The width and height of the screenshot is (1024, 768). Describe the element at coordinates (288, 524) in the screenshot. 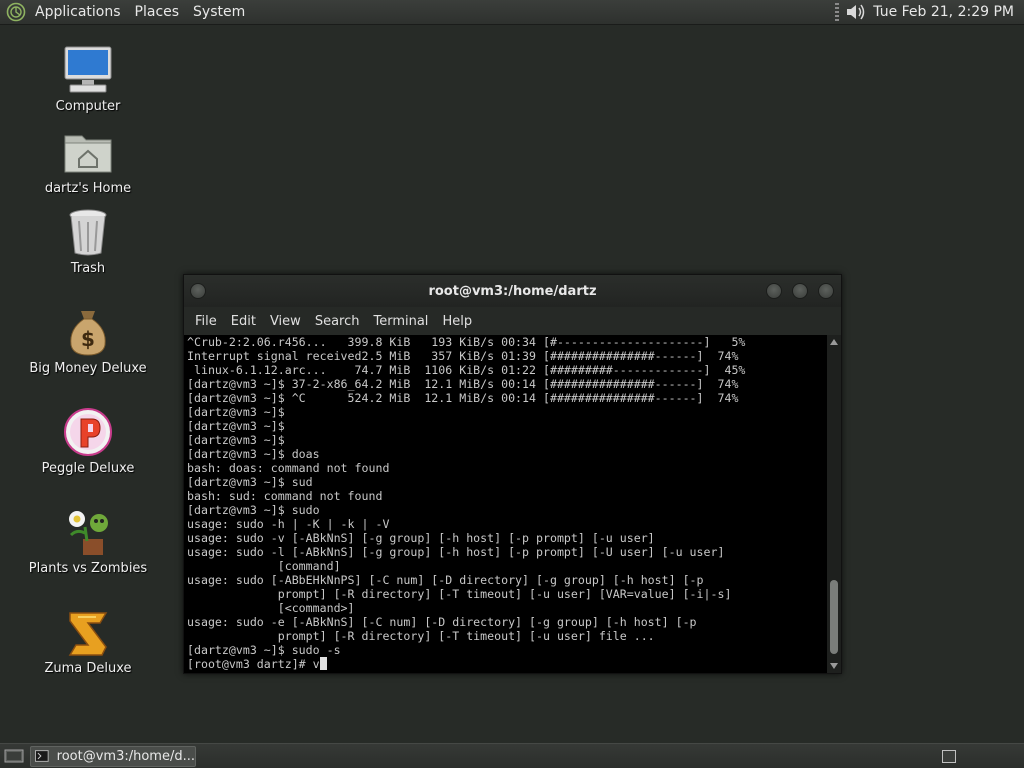

I see `terminal-line: usage: sudo -h | -K | -k | -V` at that location.